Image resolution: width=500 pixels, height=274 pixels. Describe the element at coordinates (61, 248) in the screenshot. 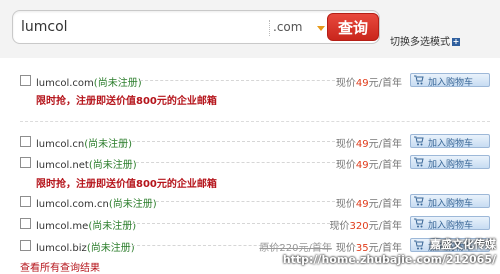

I see `domain-text: lumcol.biz` at that location.